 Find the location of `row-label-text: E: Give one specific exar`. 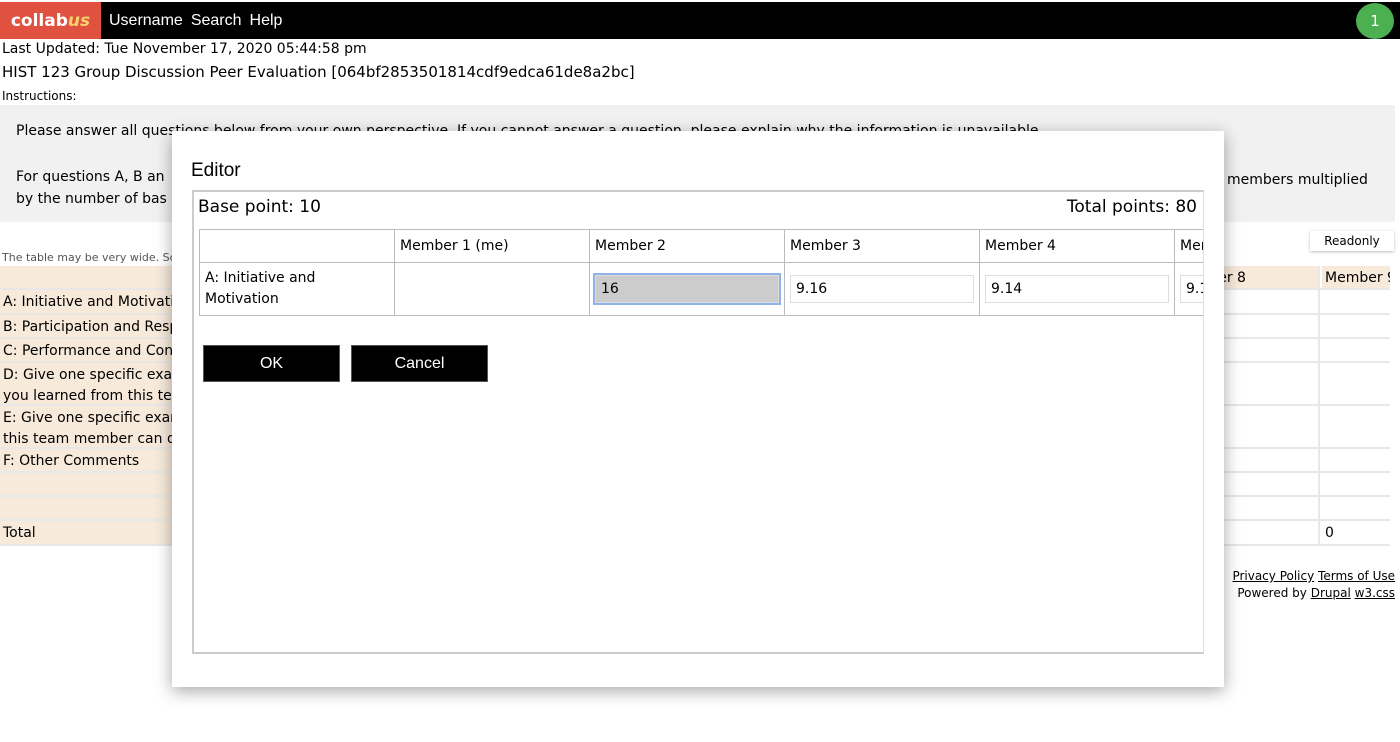

row-label-text: E: Give one specific exar is located at coordinates (87, 418).